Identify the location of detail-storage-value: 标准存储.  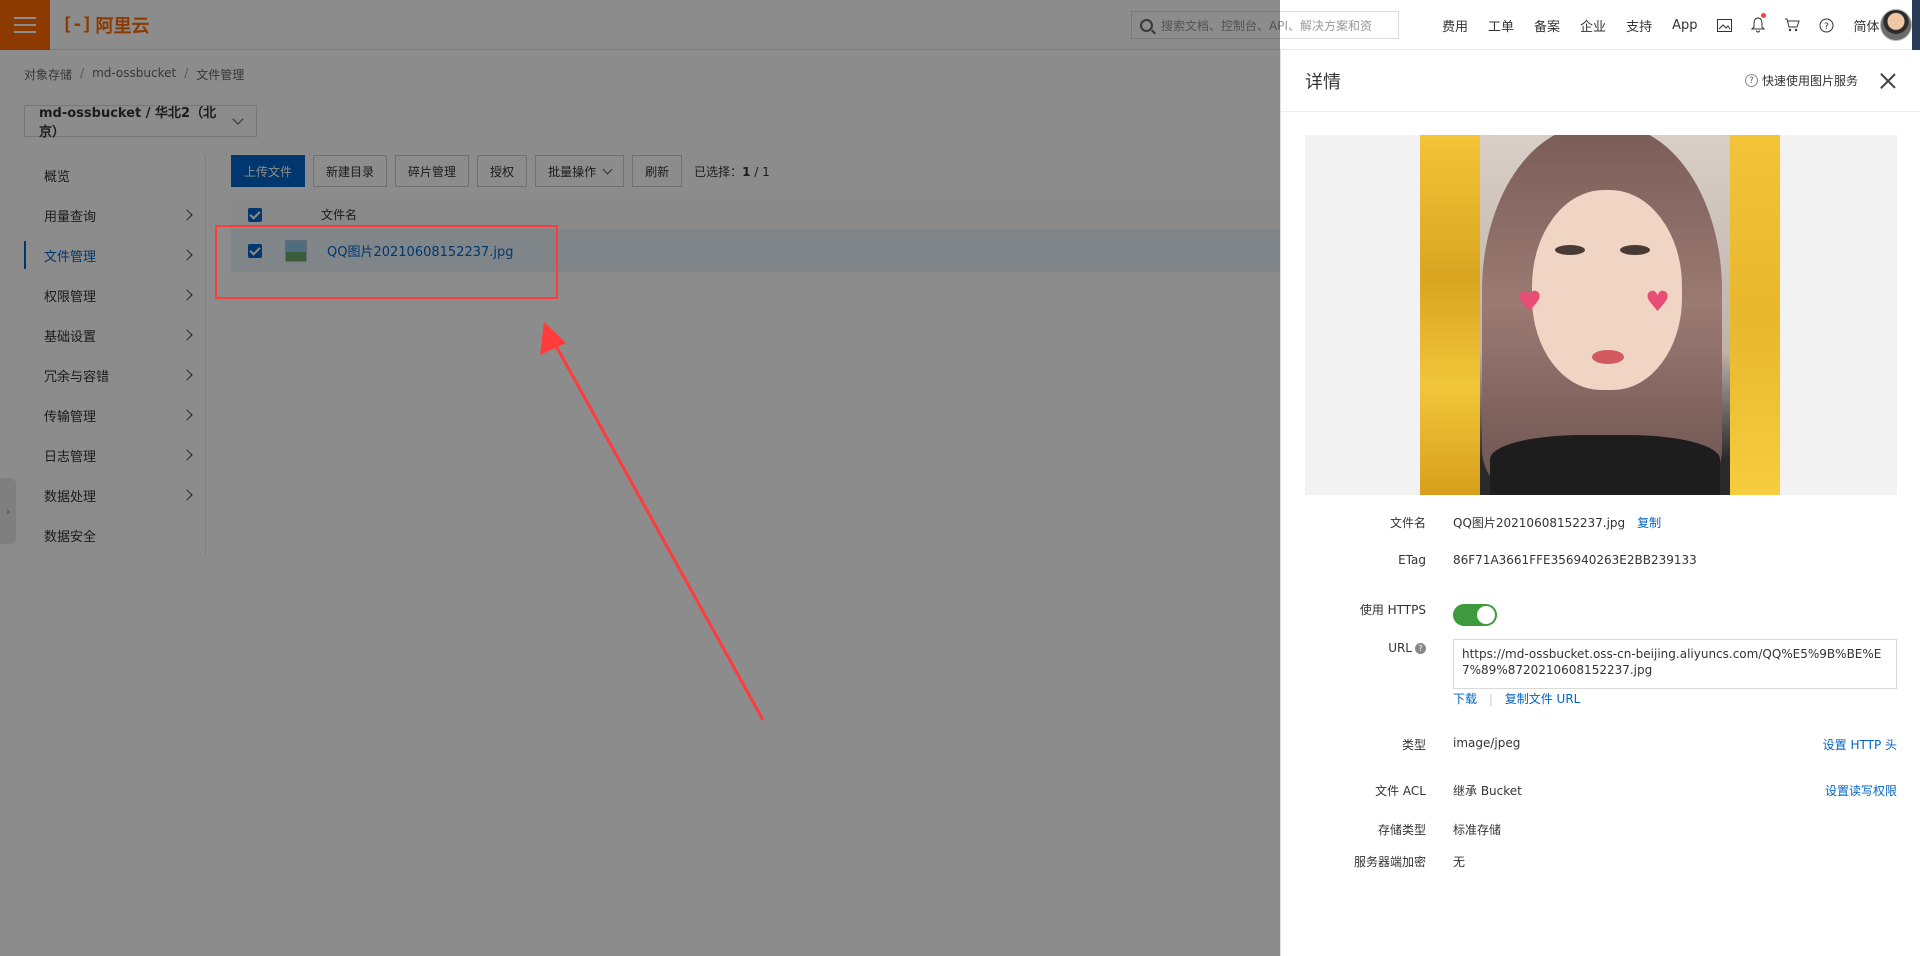
(1477, 830).